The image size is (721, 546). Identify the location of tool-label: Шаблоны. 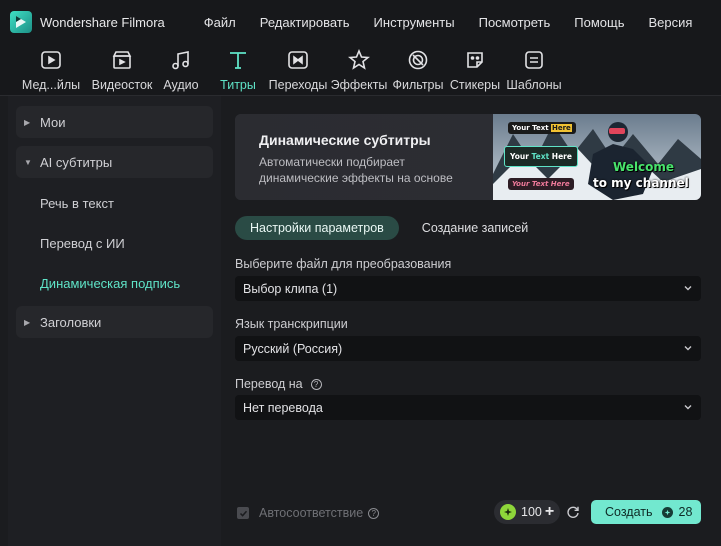
(534, 85).